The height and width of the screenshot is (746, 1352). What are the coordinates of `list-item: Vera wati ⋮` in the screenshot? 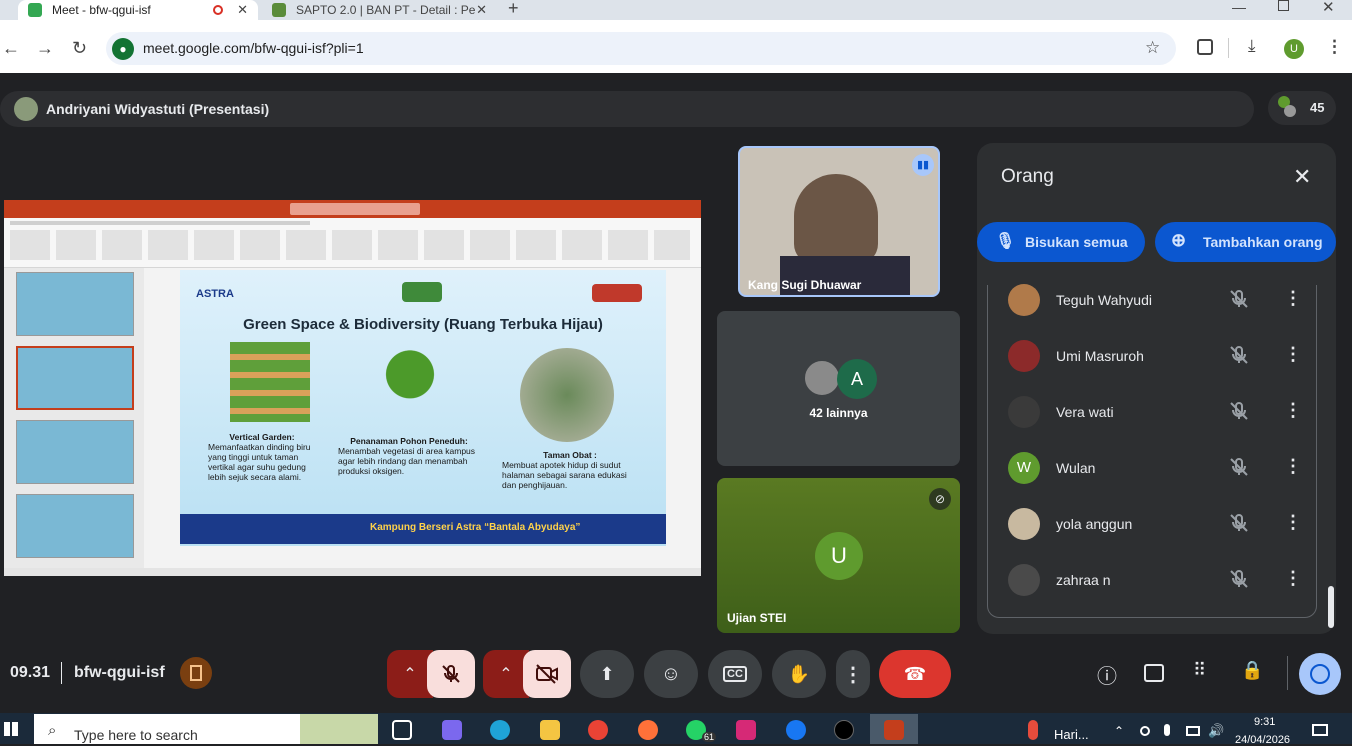 It's located at (1158, 414).